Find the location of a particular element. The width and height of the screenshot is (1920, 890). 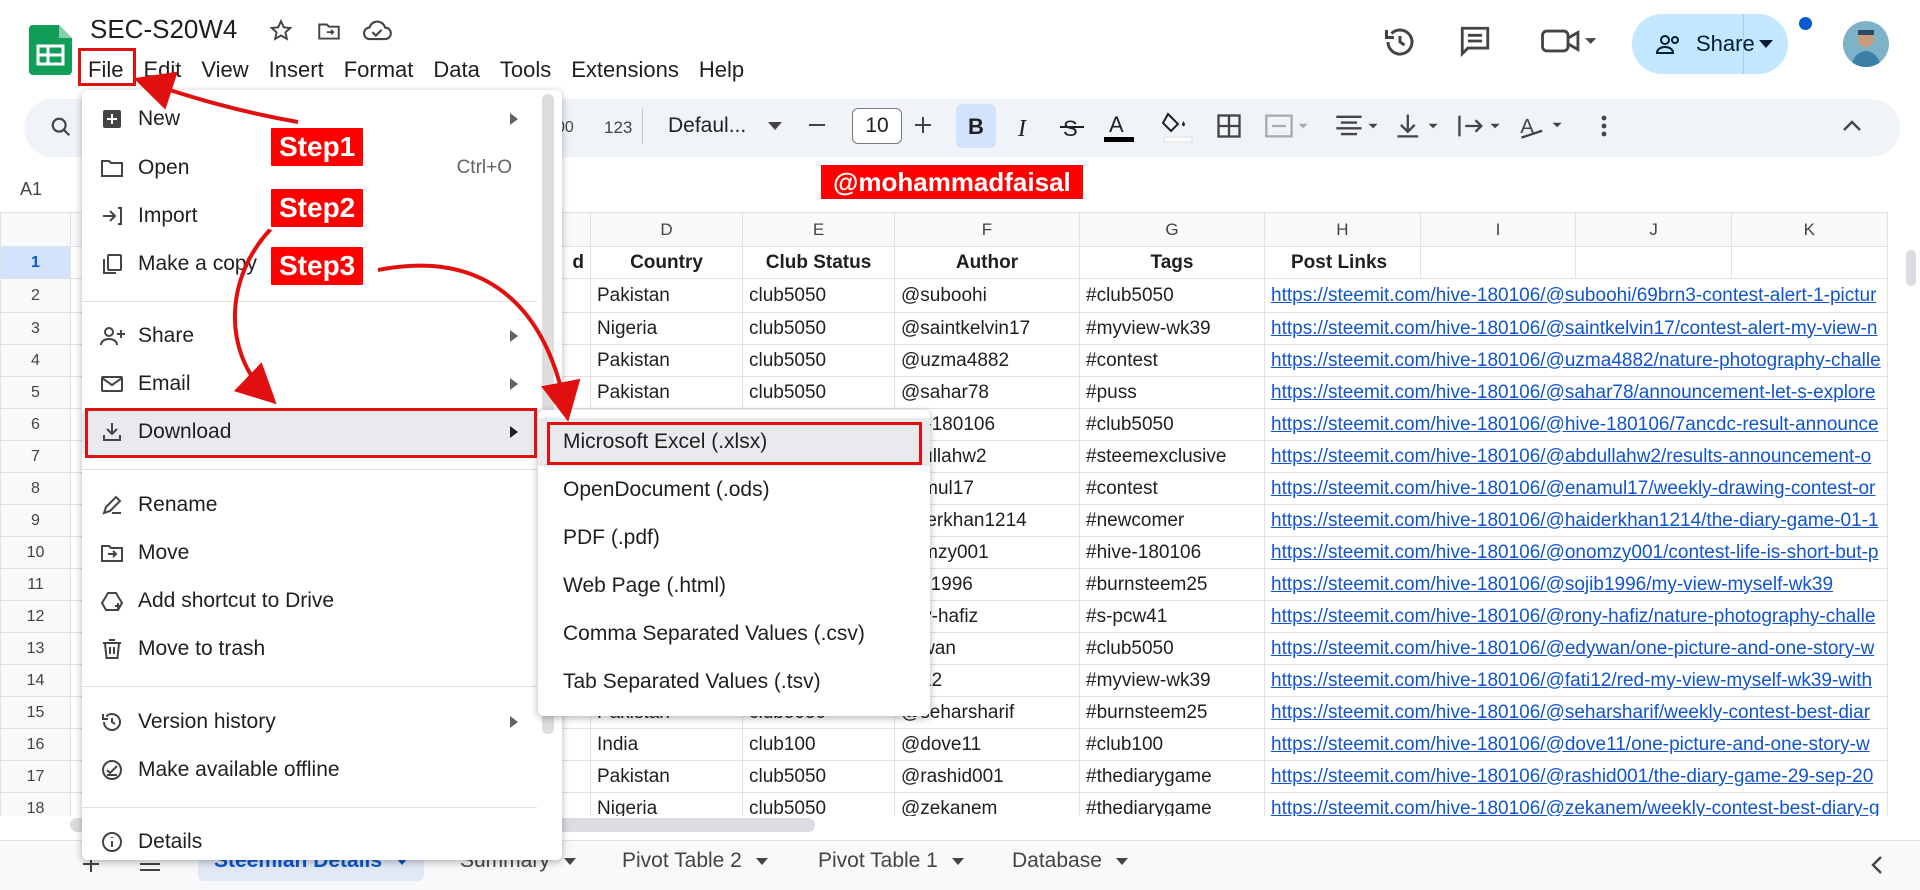

star-icon is located at coordinates (281, 31).